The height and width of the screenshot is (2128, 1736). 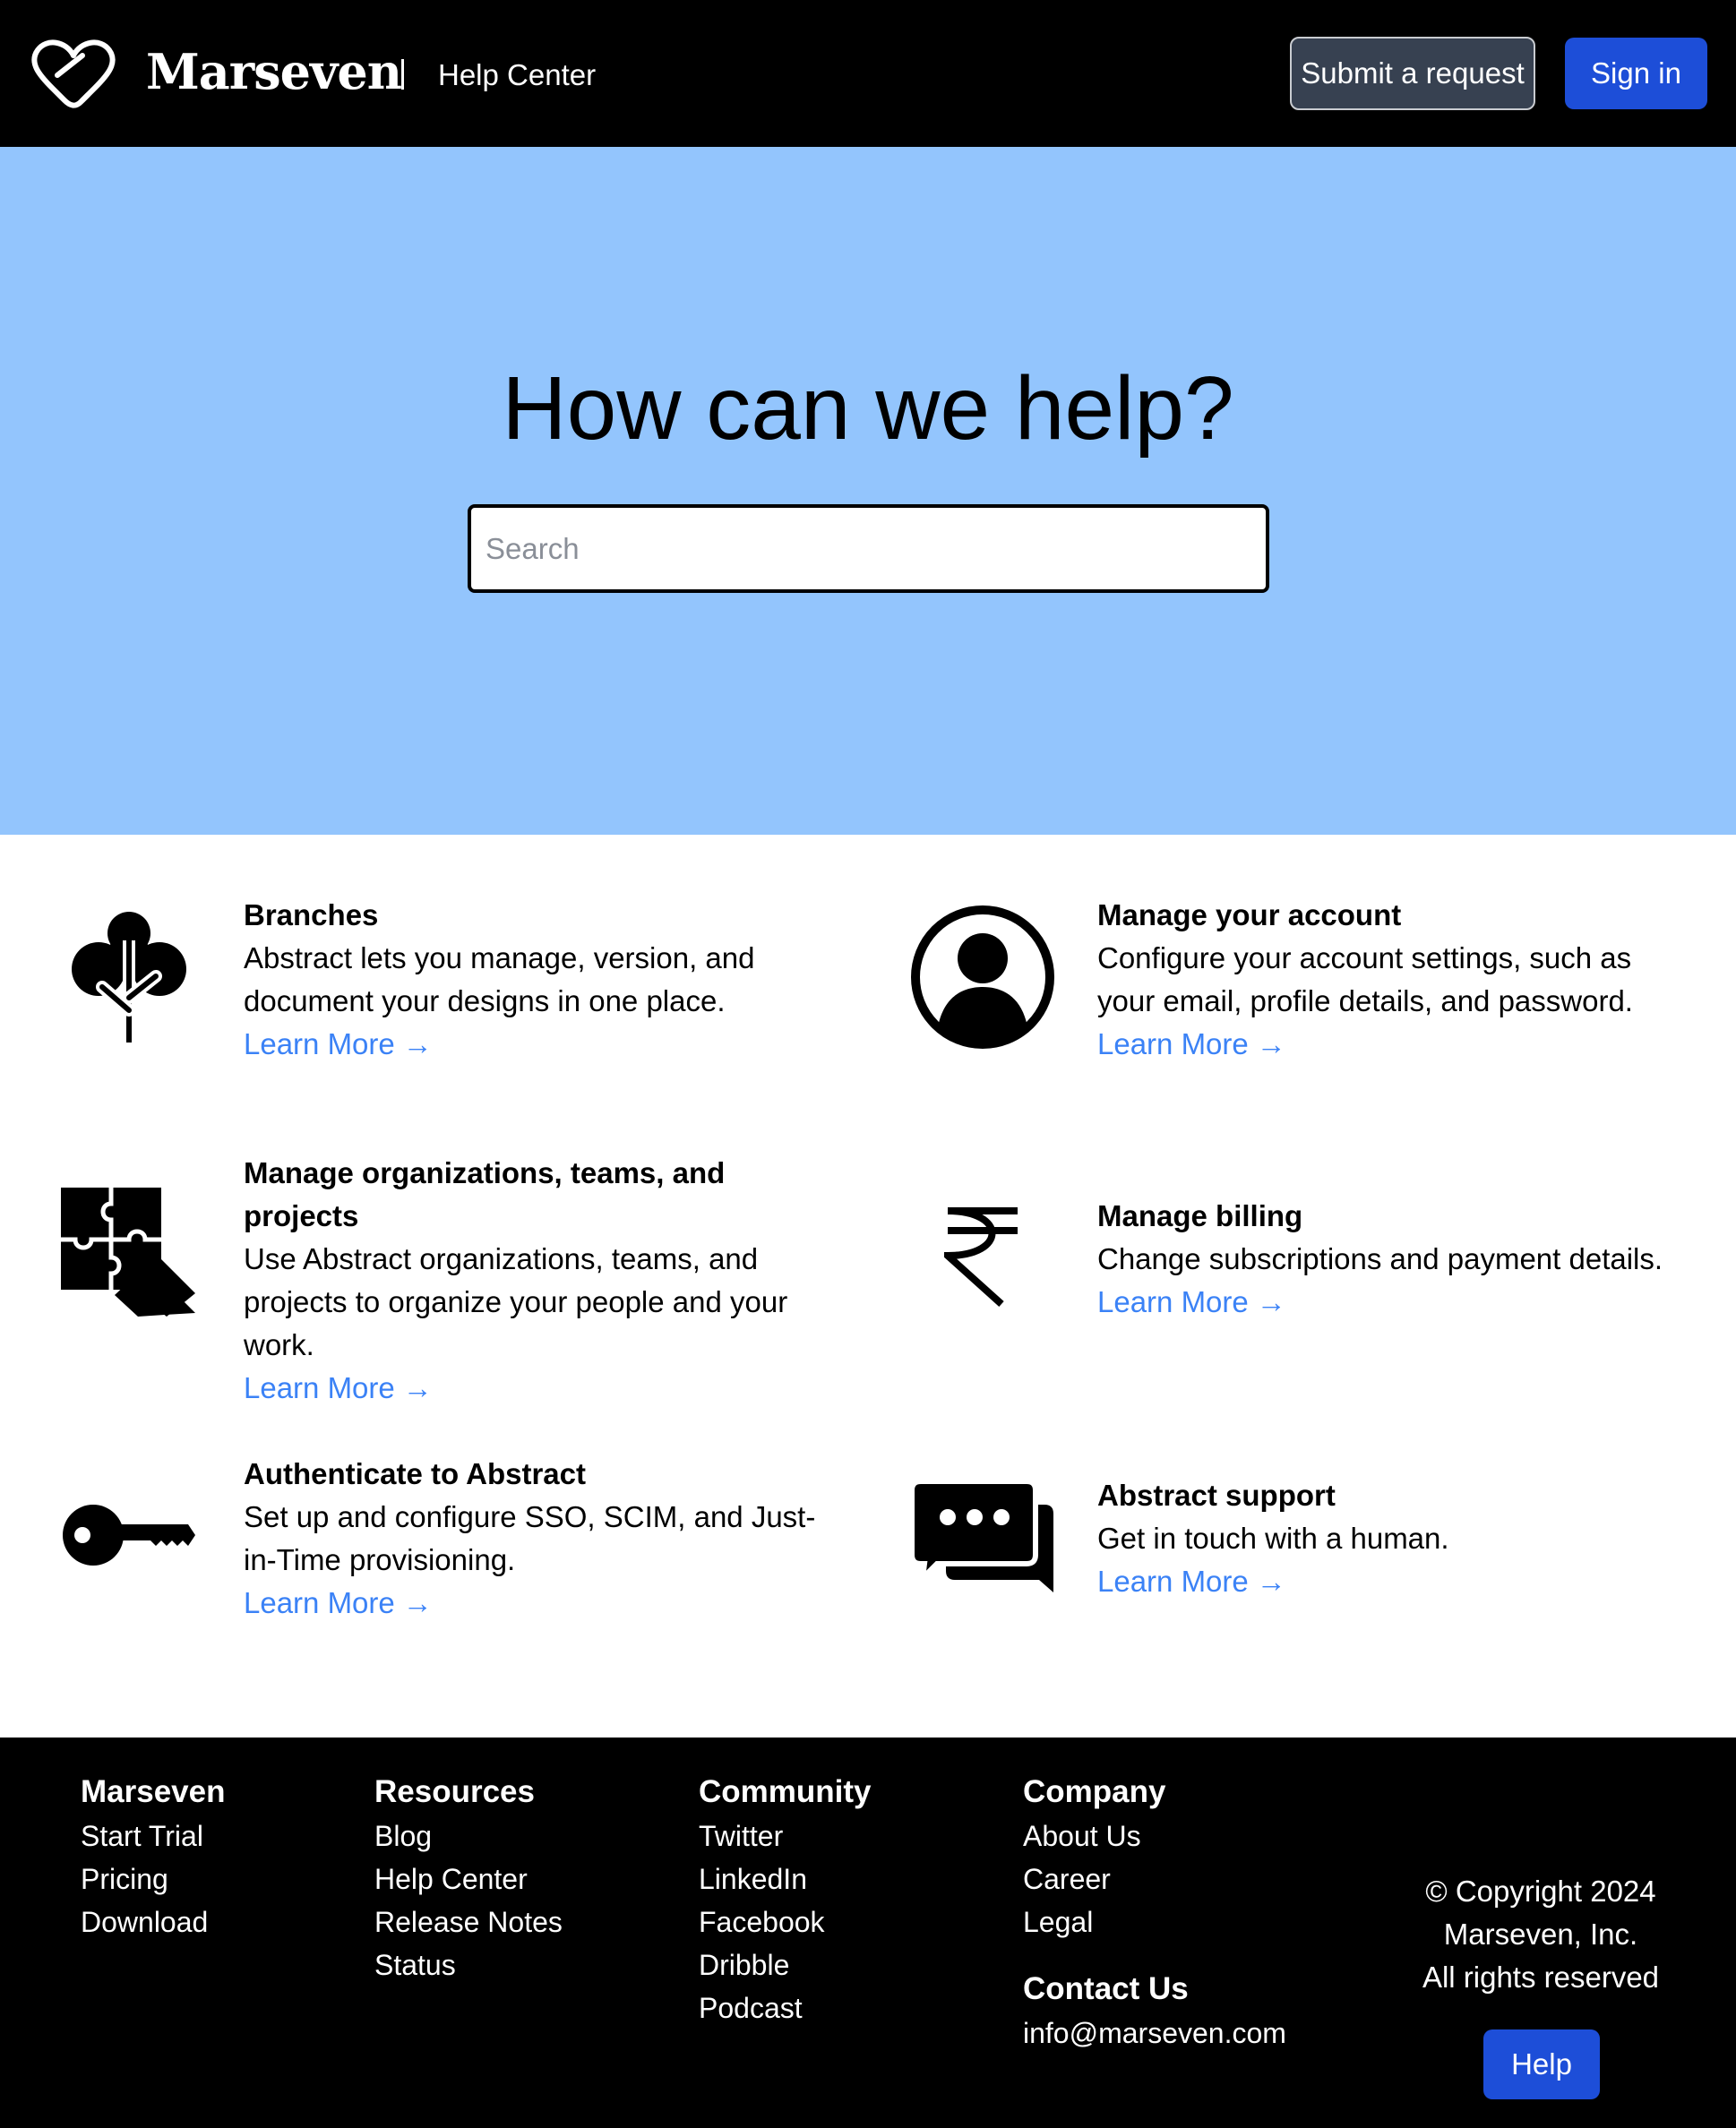 What do you see at coordinates (1154, 1836) in the screenshot?
I see `footer-link-about-us: About Us` at bounding box center [1154, 1836].